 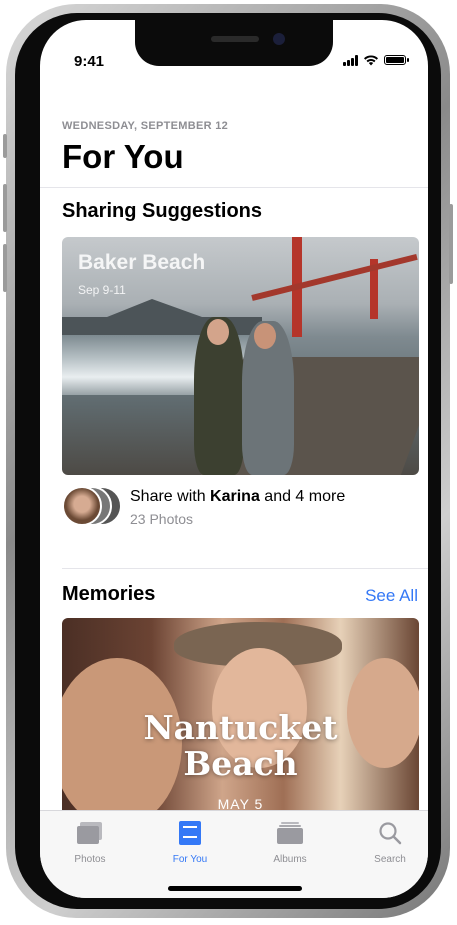 What do you see at coordinates (5, 268) in the screenshot?
I see `volume-down-button` at bounding box center [5, 268].